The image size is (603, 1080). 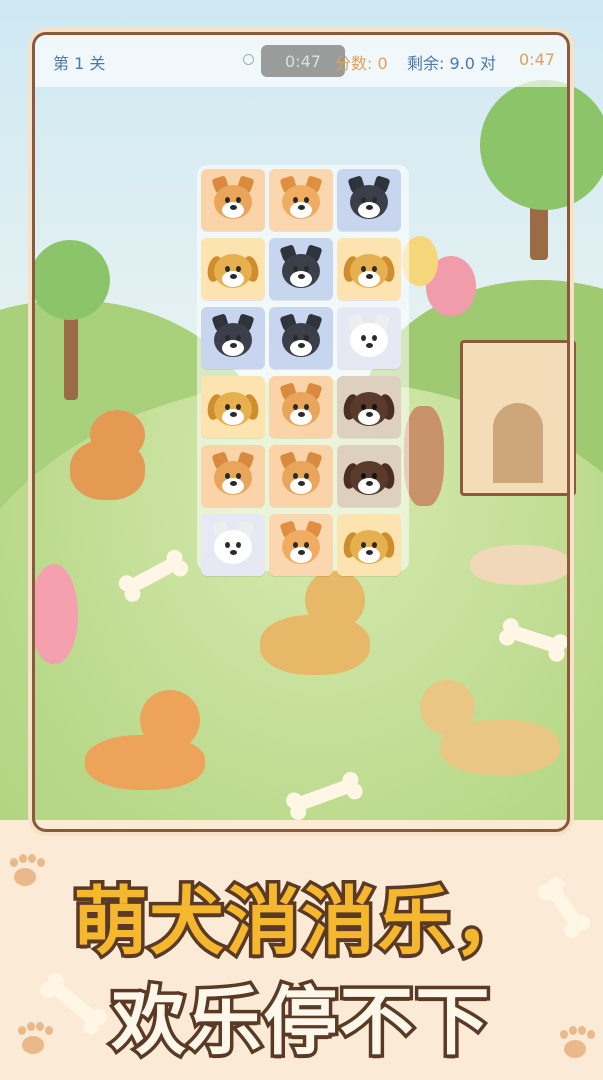 What do you see at coordinates (452, 63) in the screenshot?
I see `remaining-pairs-label: 剩余: 9.0 对` at bounding box center [452, 63].